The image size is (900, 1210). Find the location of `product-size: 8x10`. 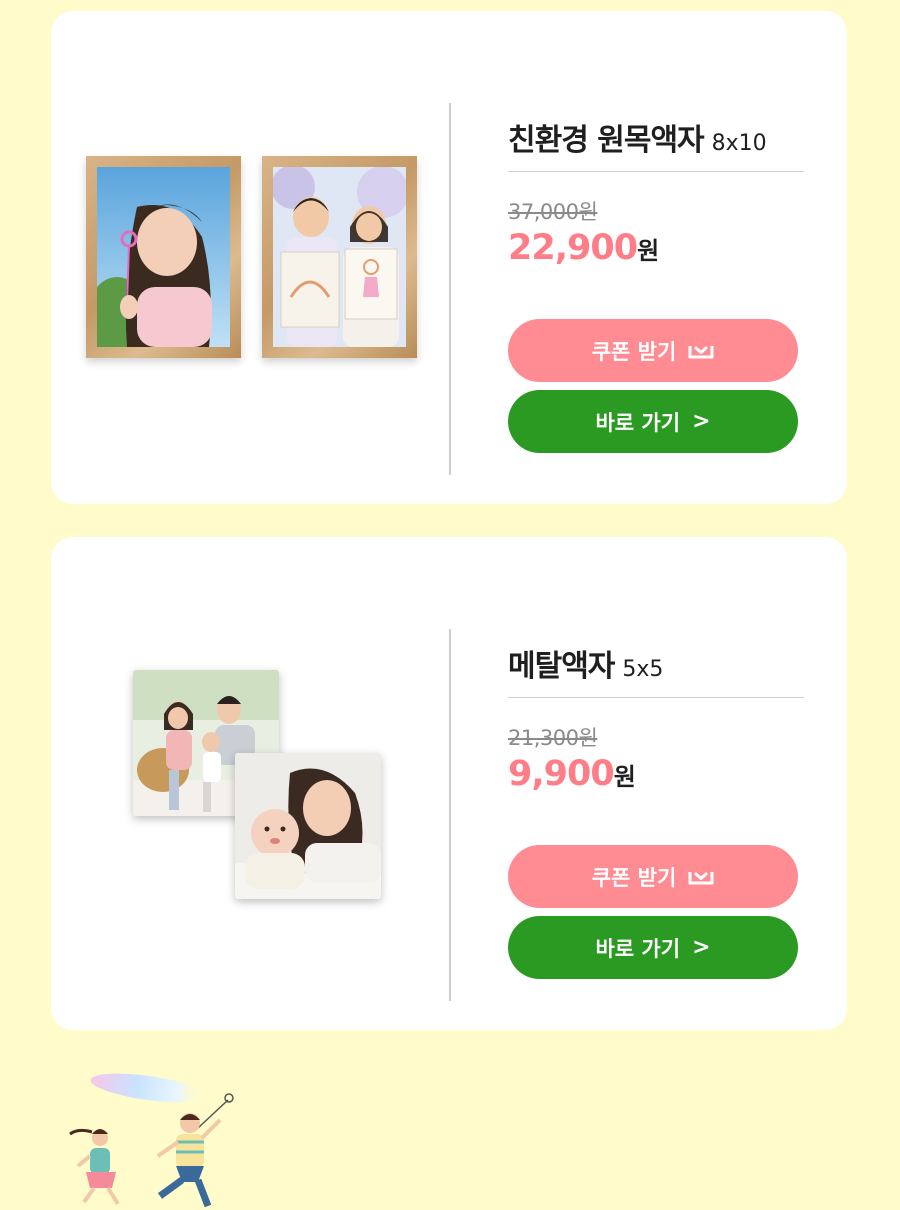

product-size: 8x10 is located at coordinates (739, 143).